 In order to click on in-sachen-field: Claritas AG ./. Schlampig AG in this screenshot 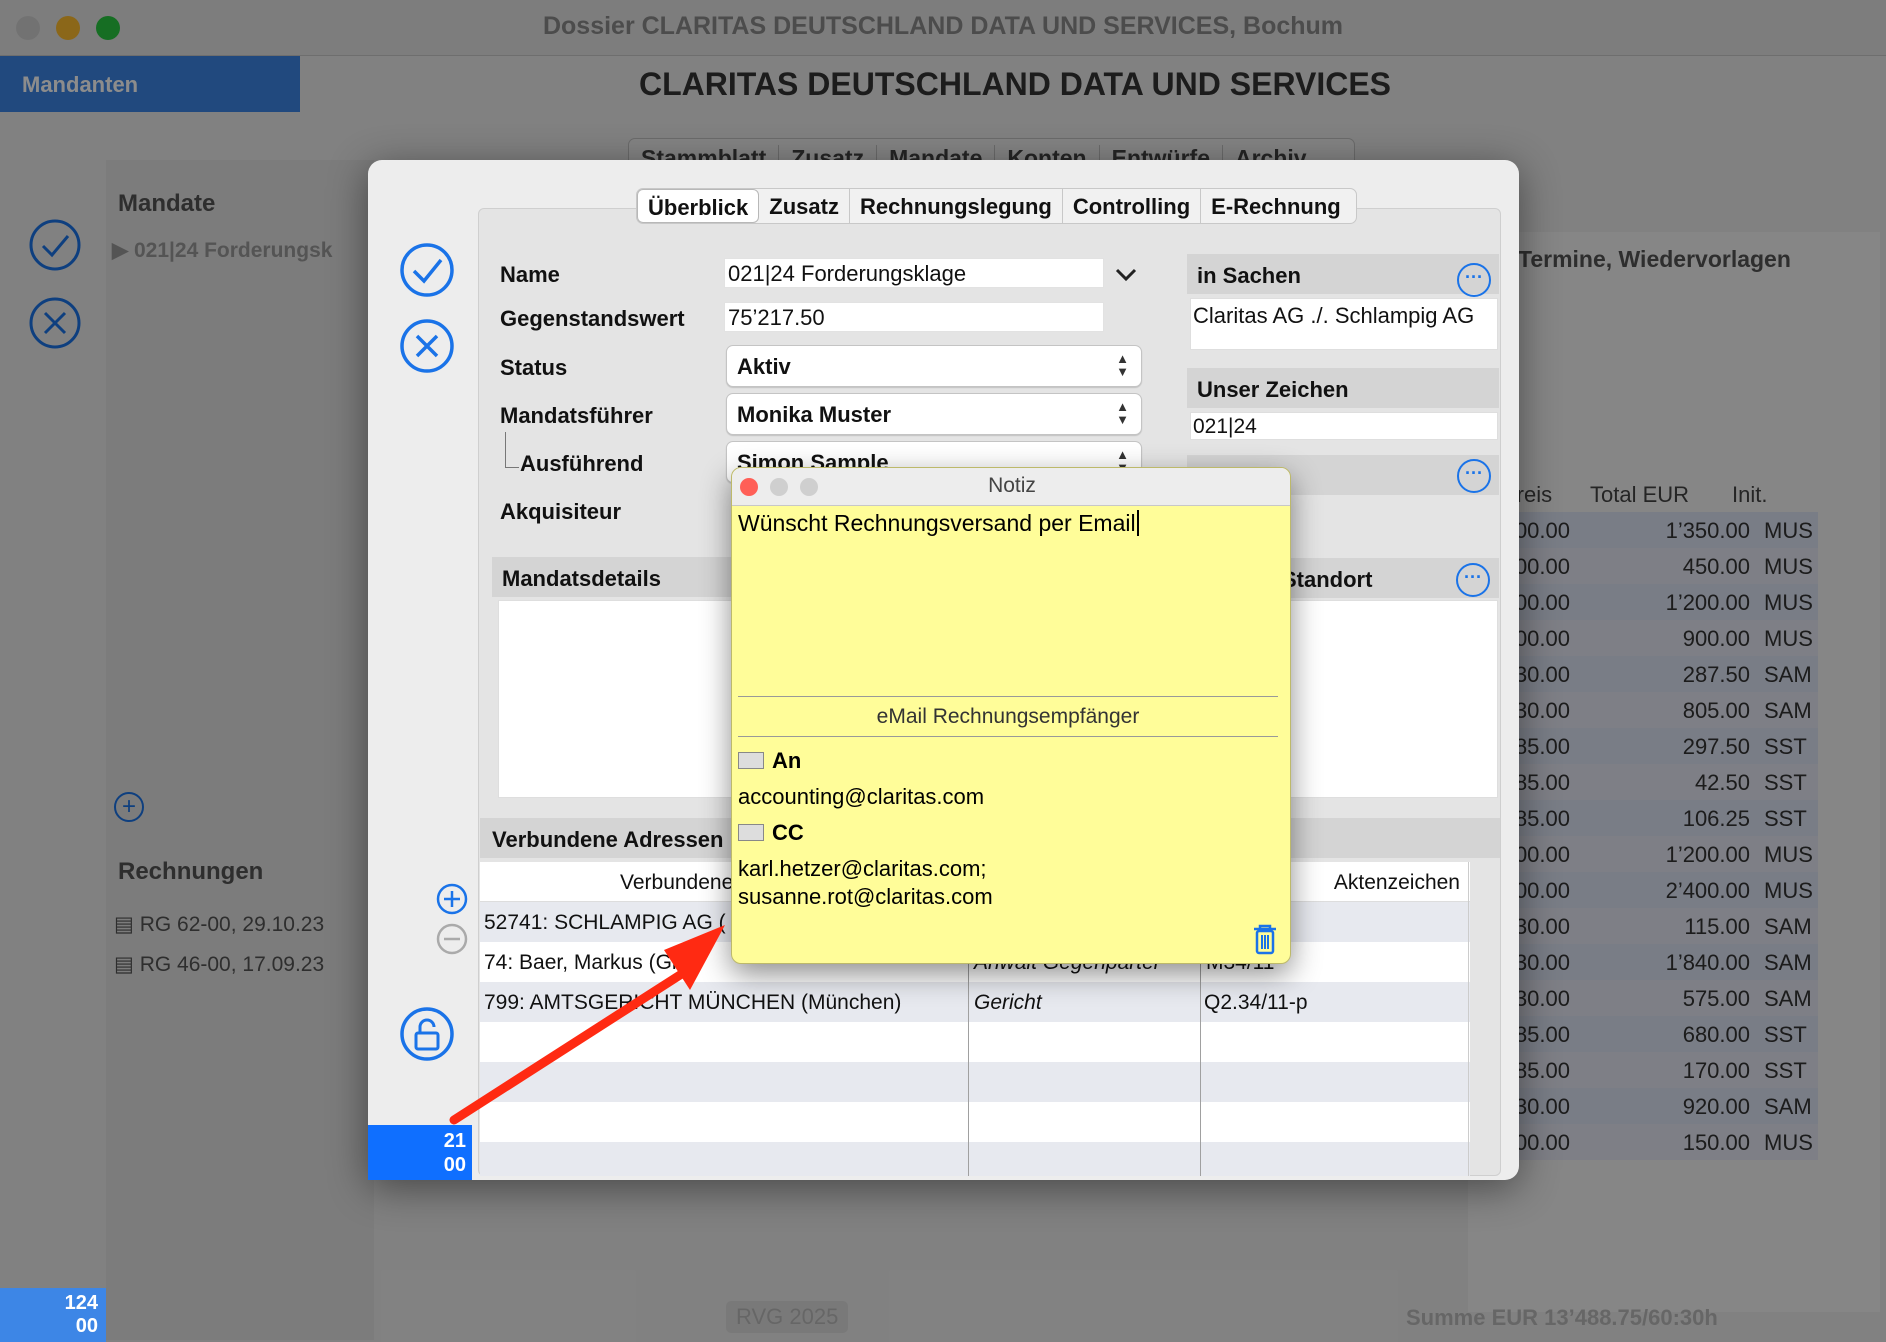, I will do `click(1344, 324)`.